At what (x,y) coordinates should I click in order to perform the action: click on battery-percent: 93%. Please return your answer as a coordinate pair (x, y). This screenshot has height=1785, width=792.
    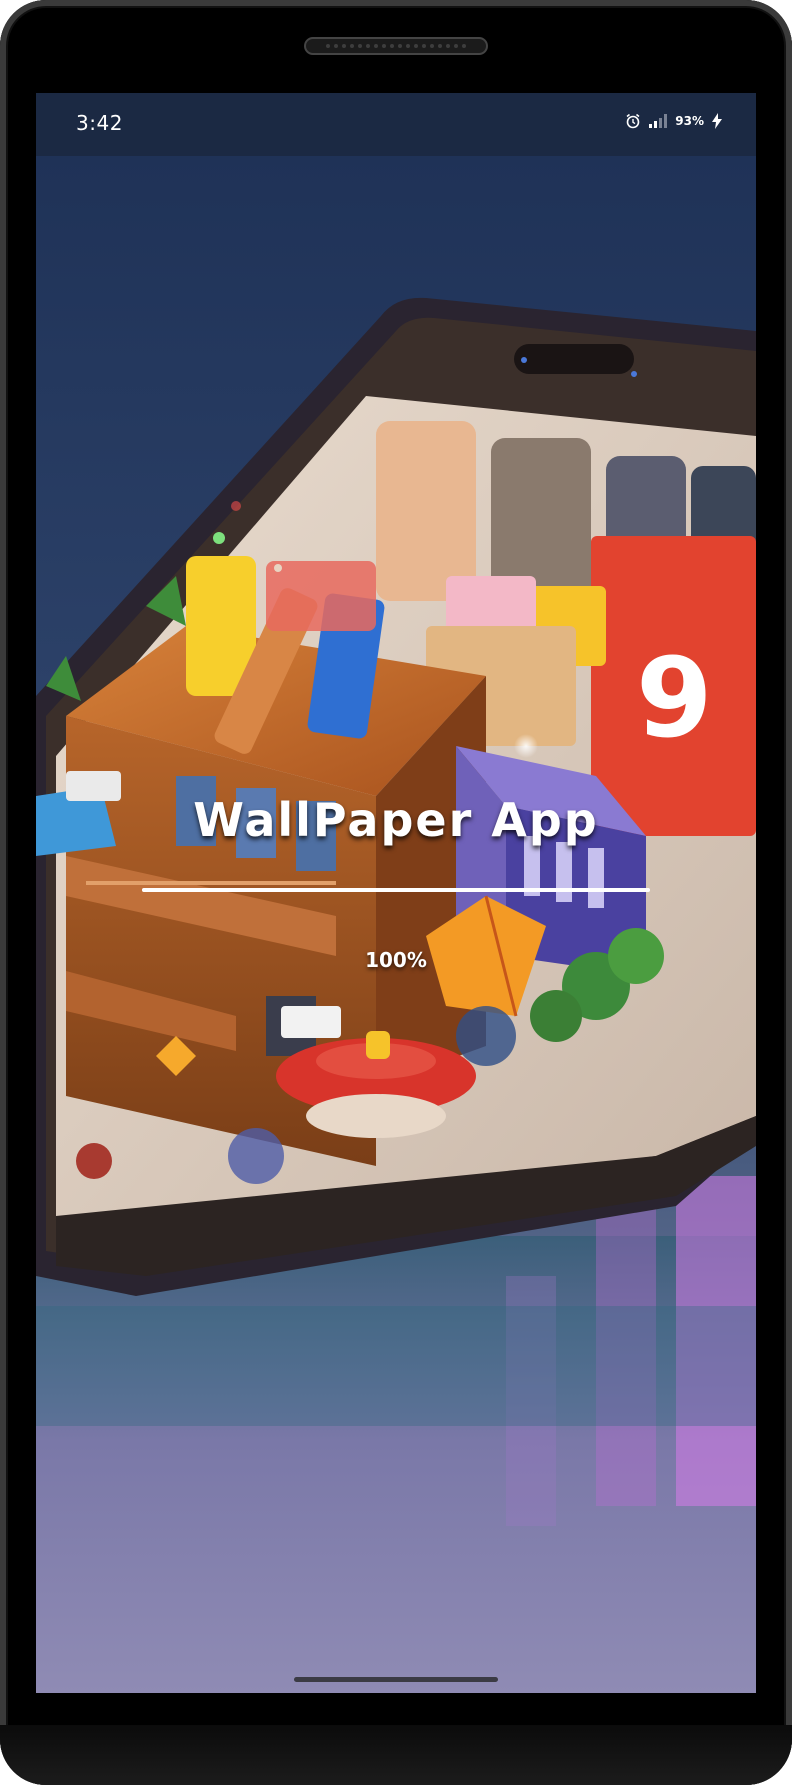
    Looking at the image, I should click on (689, 121).